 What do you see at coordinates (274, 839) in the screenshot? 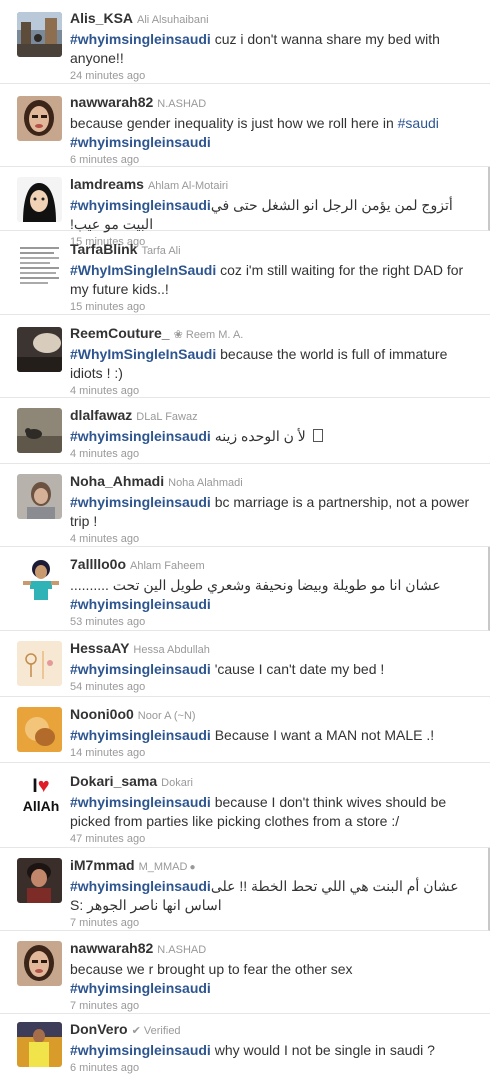
I see `tweet-timestamp: 47 minutes ago` at bounding box center [274, 839].